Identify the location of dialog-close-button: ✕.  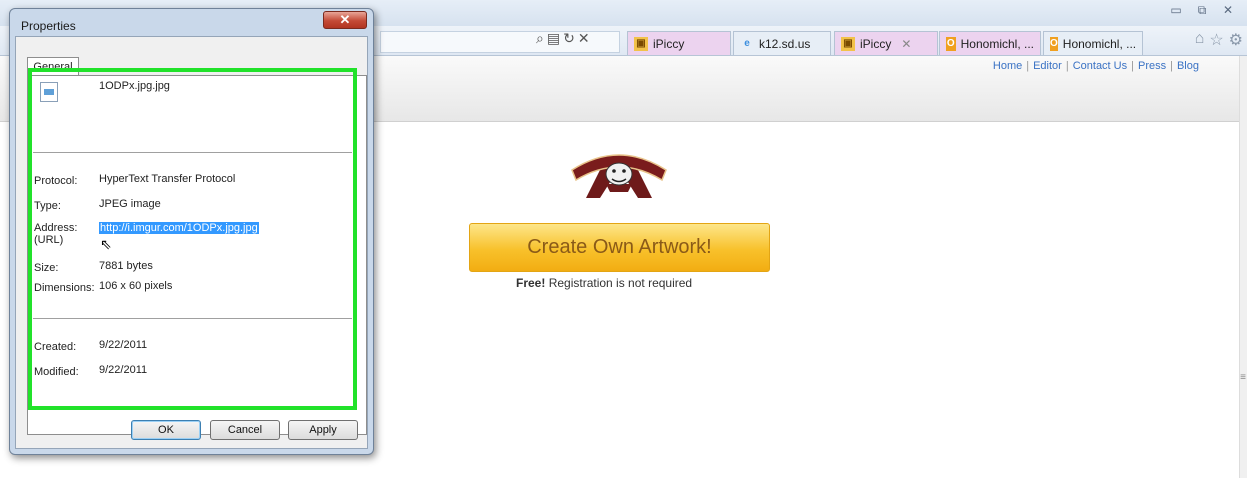
(345, 20).